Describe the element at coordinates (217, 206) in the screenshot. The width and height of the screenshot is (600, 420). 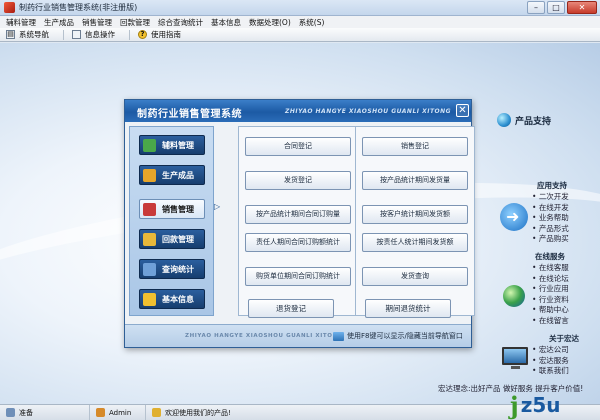
I see `active-nav-arrow-icon: ▷` at that location.